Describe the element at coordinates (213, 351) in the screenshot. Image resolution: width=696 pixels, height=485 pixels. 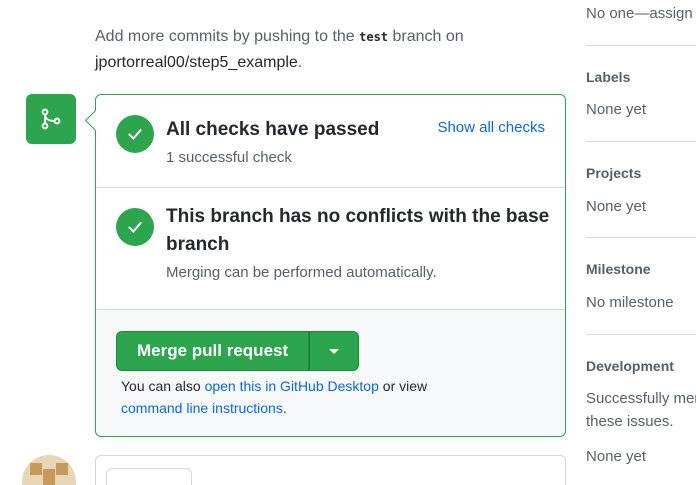
I see `merge-pull-request-button: Merge pull request` at that location.